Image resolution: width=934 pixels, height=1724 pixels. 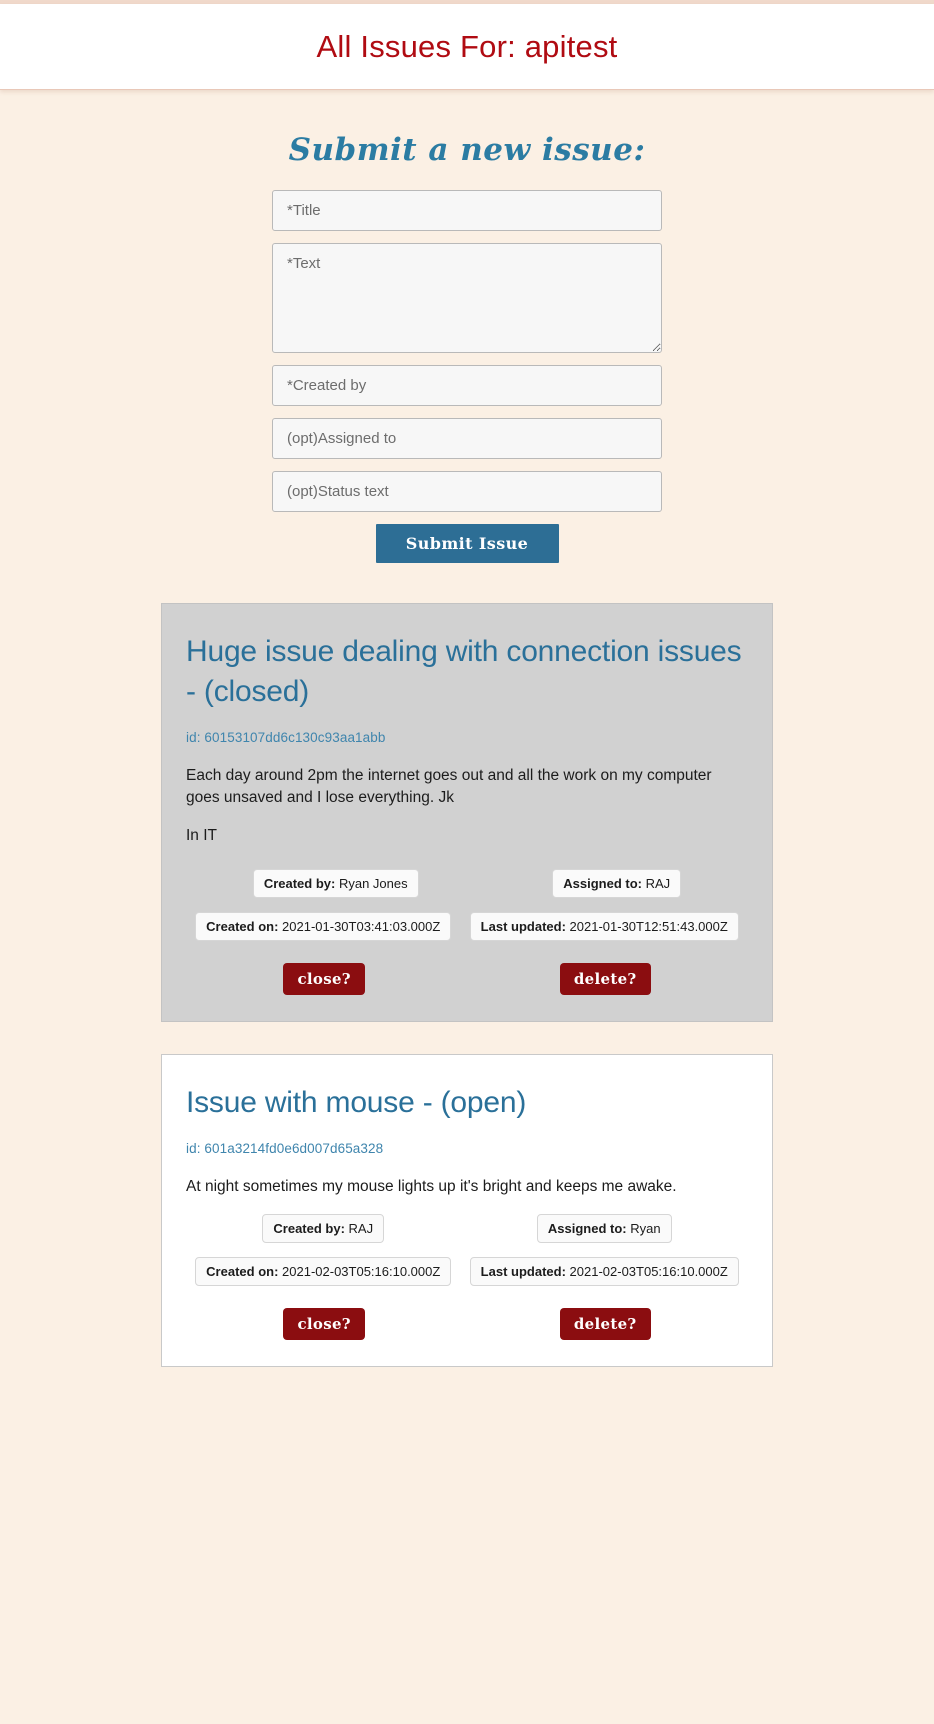 I want to click on created-on-value: 2021-02-03T05:16:10.000Z, so click(x=361, y=1271).